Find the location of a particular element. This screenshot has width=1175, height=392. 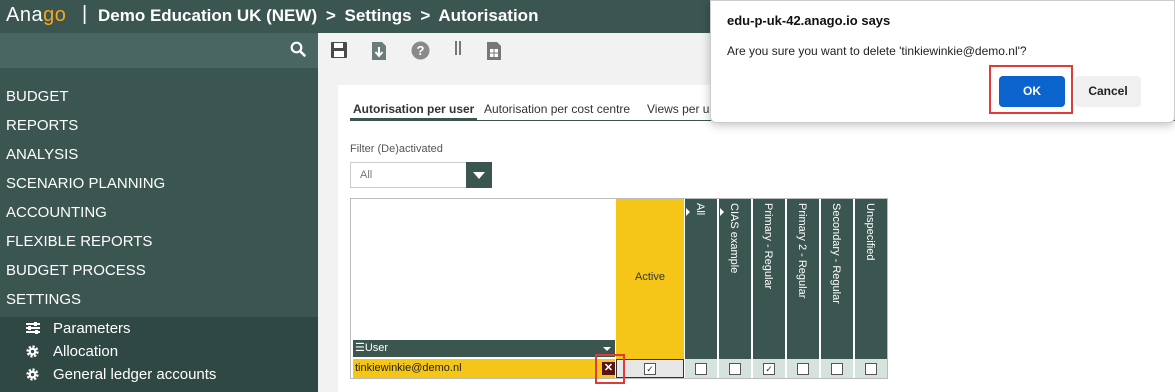

subnav-label: Allocation is located at coordinates (86, 351).